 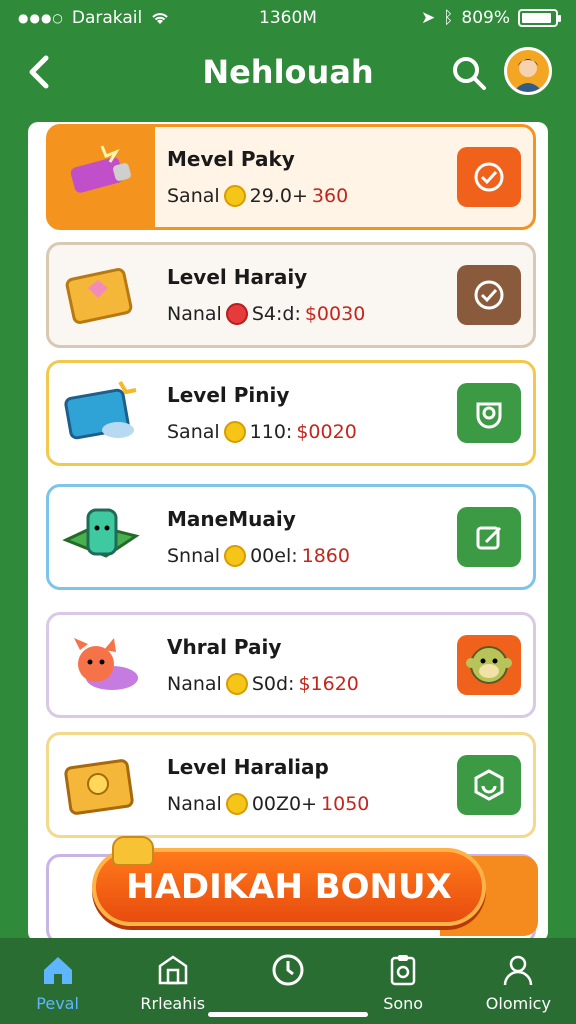 What do you see at coordinates (528, 75) in the screenshot?
I see `avatar-face-icon` at bounding box center [528, 75].